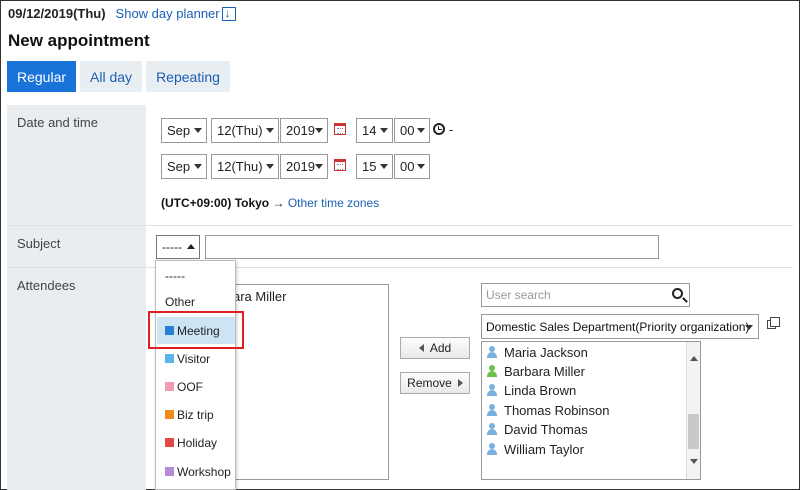 The height and width of the screenshot is (490, 800). What do you see at coordinates (421, 348) in the screenshot?
I see `arrow-left-icon` at bounding box center [421, 348].